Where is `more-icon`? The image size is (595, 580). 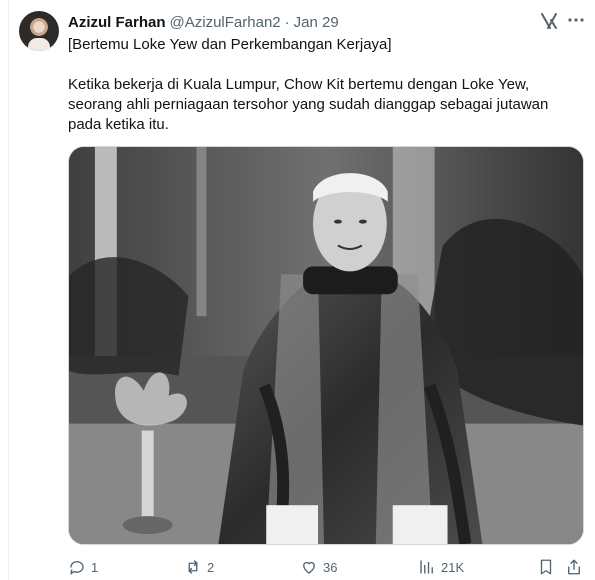 more-icon is located at coordinates (576, 20).